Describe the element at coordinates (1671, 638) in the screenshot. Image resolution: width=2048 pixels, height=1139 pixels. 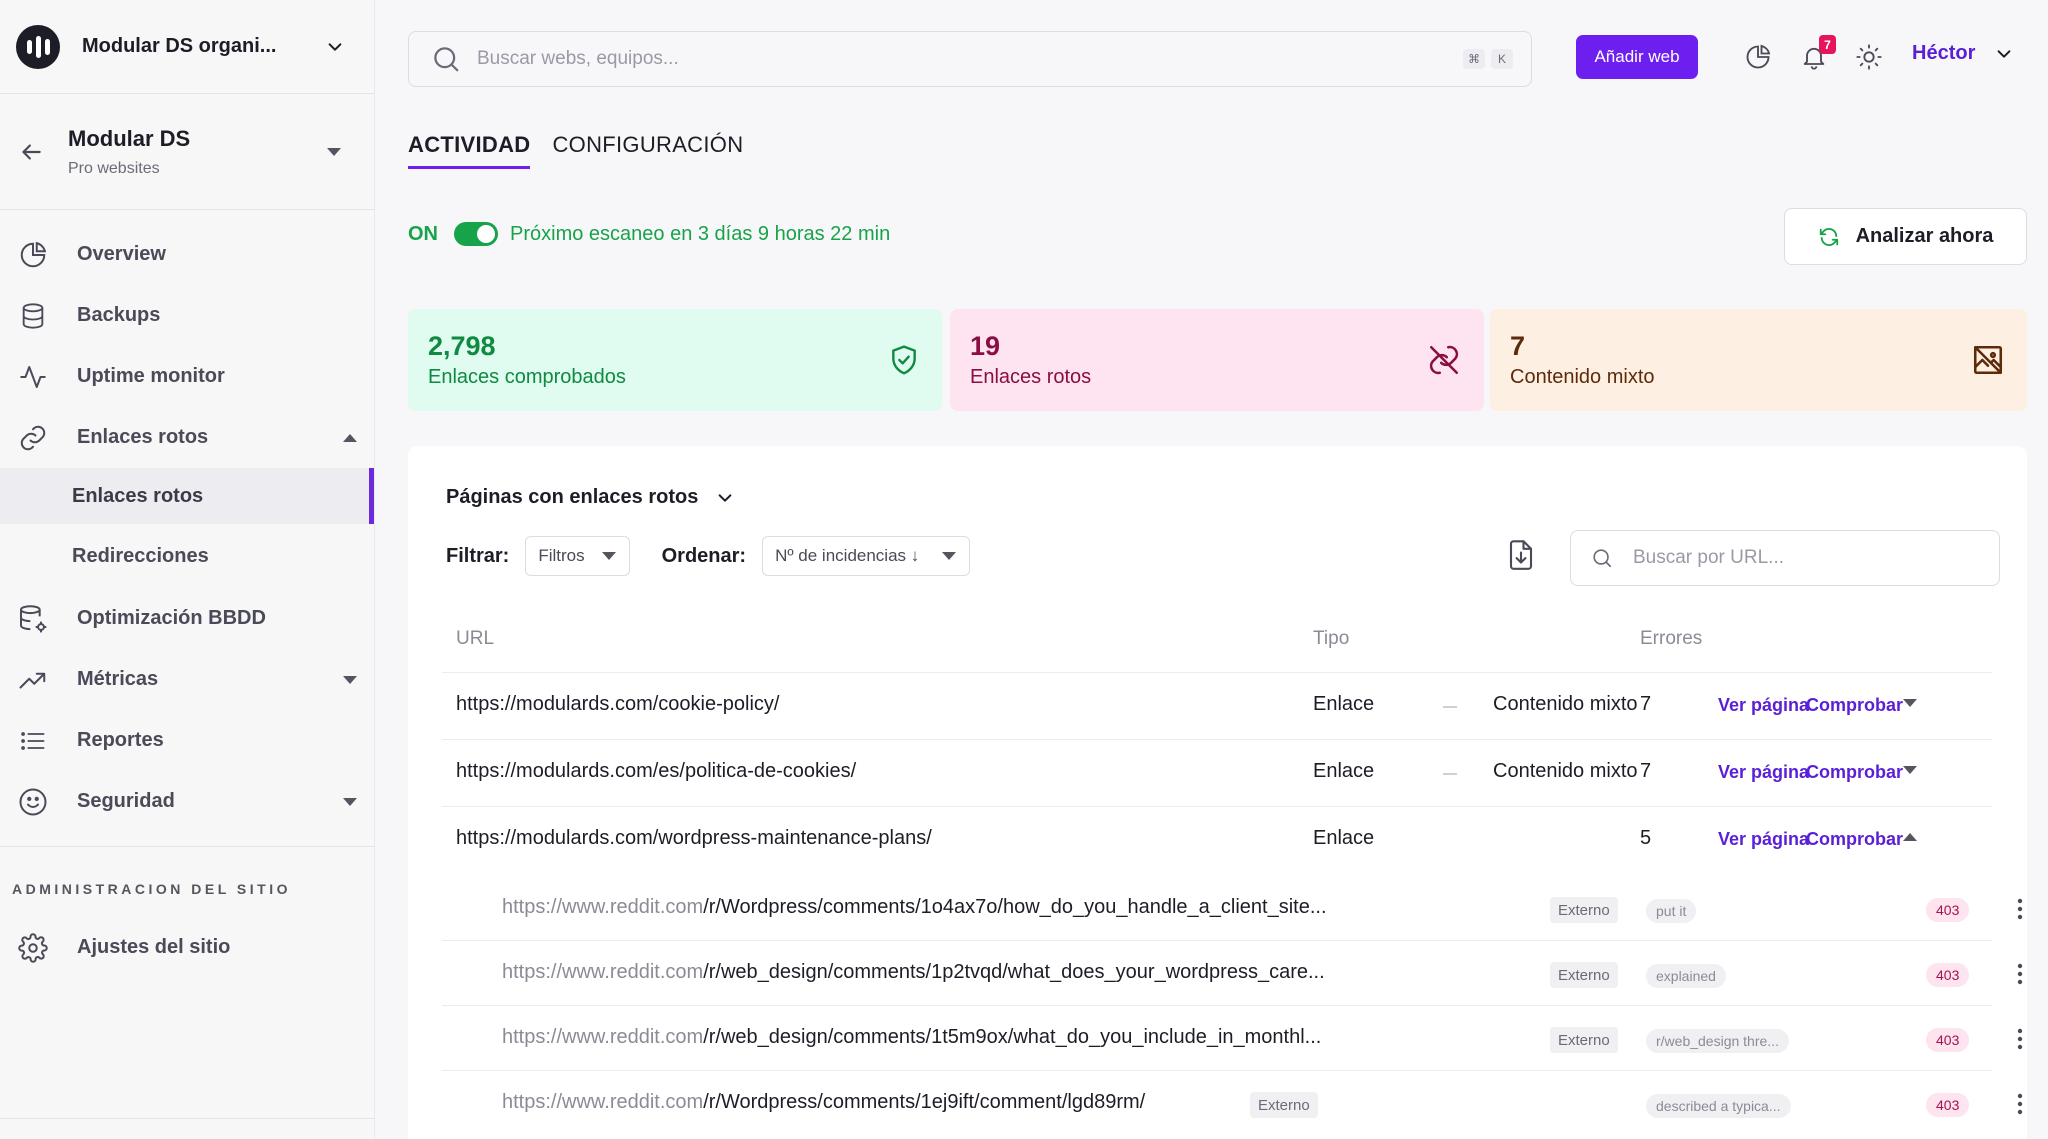
I see `col-header-errors: Errores` at that location.